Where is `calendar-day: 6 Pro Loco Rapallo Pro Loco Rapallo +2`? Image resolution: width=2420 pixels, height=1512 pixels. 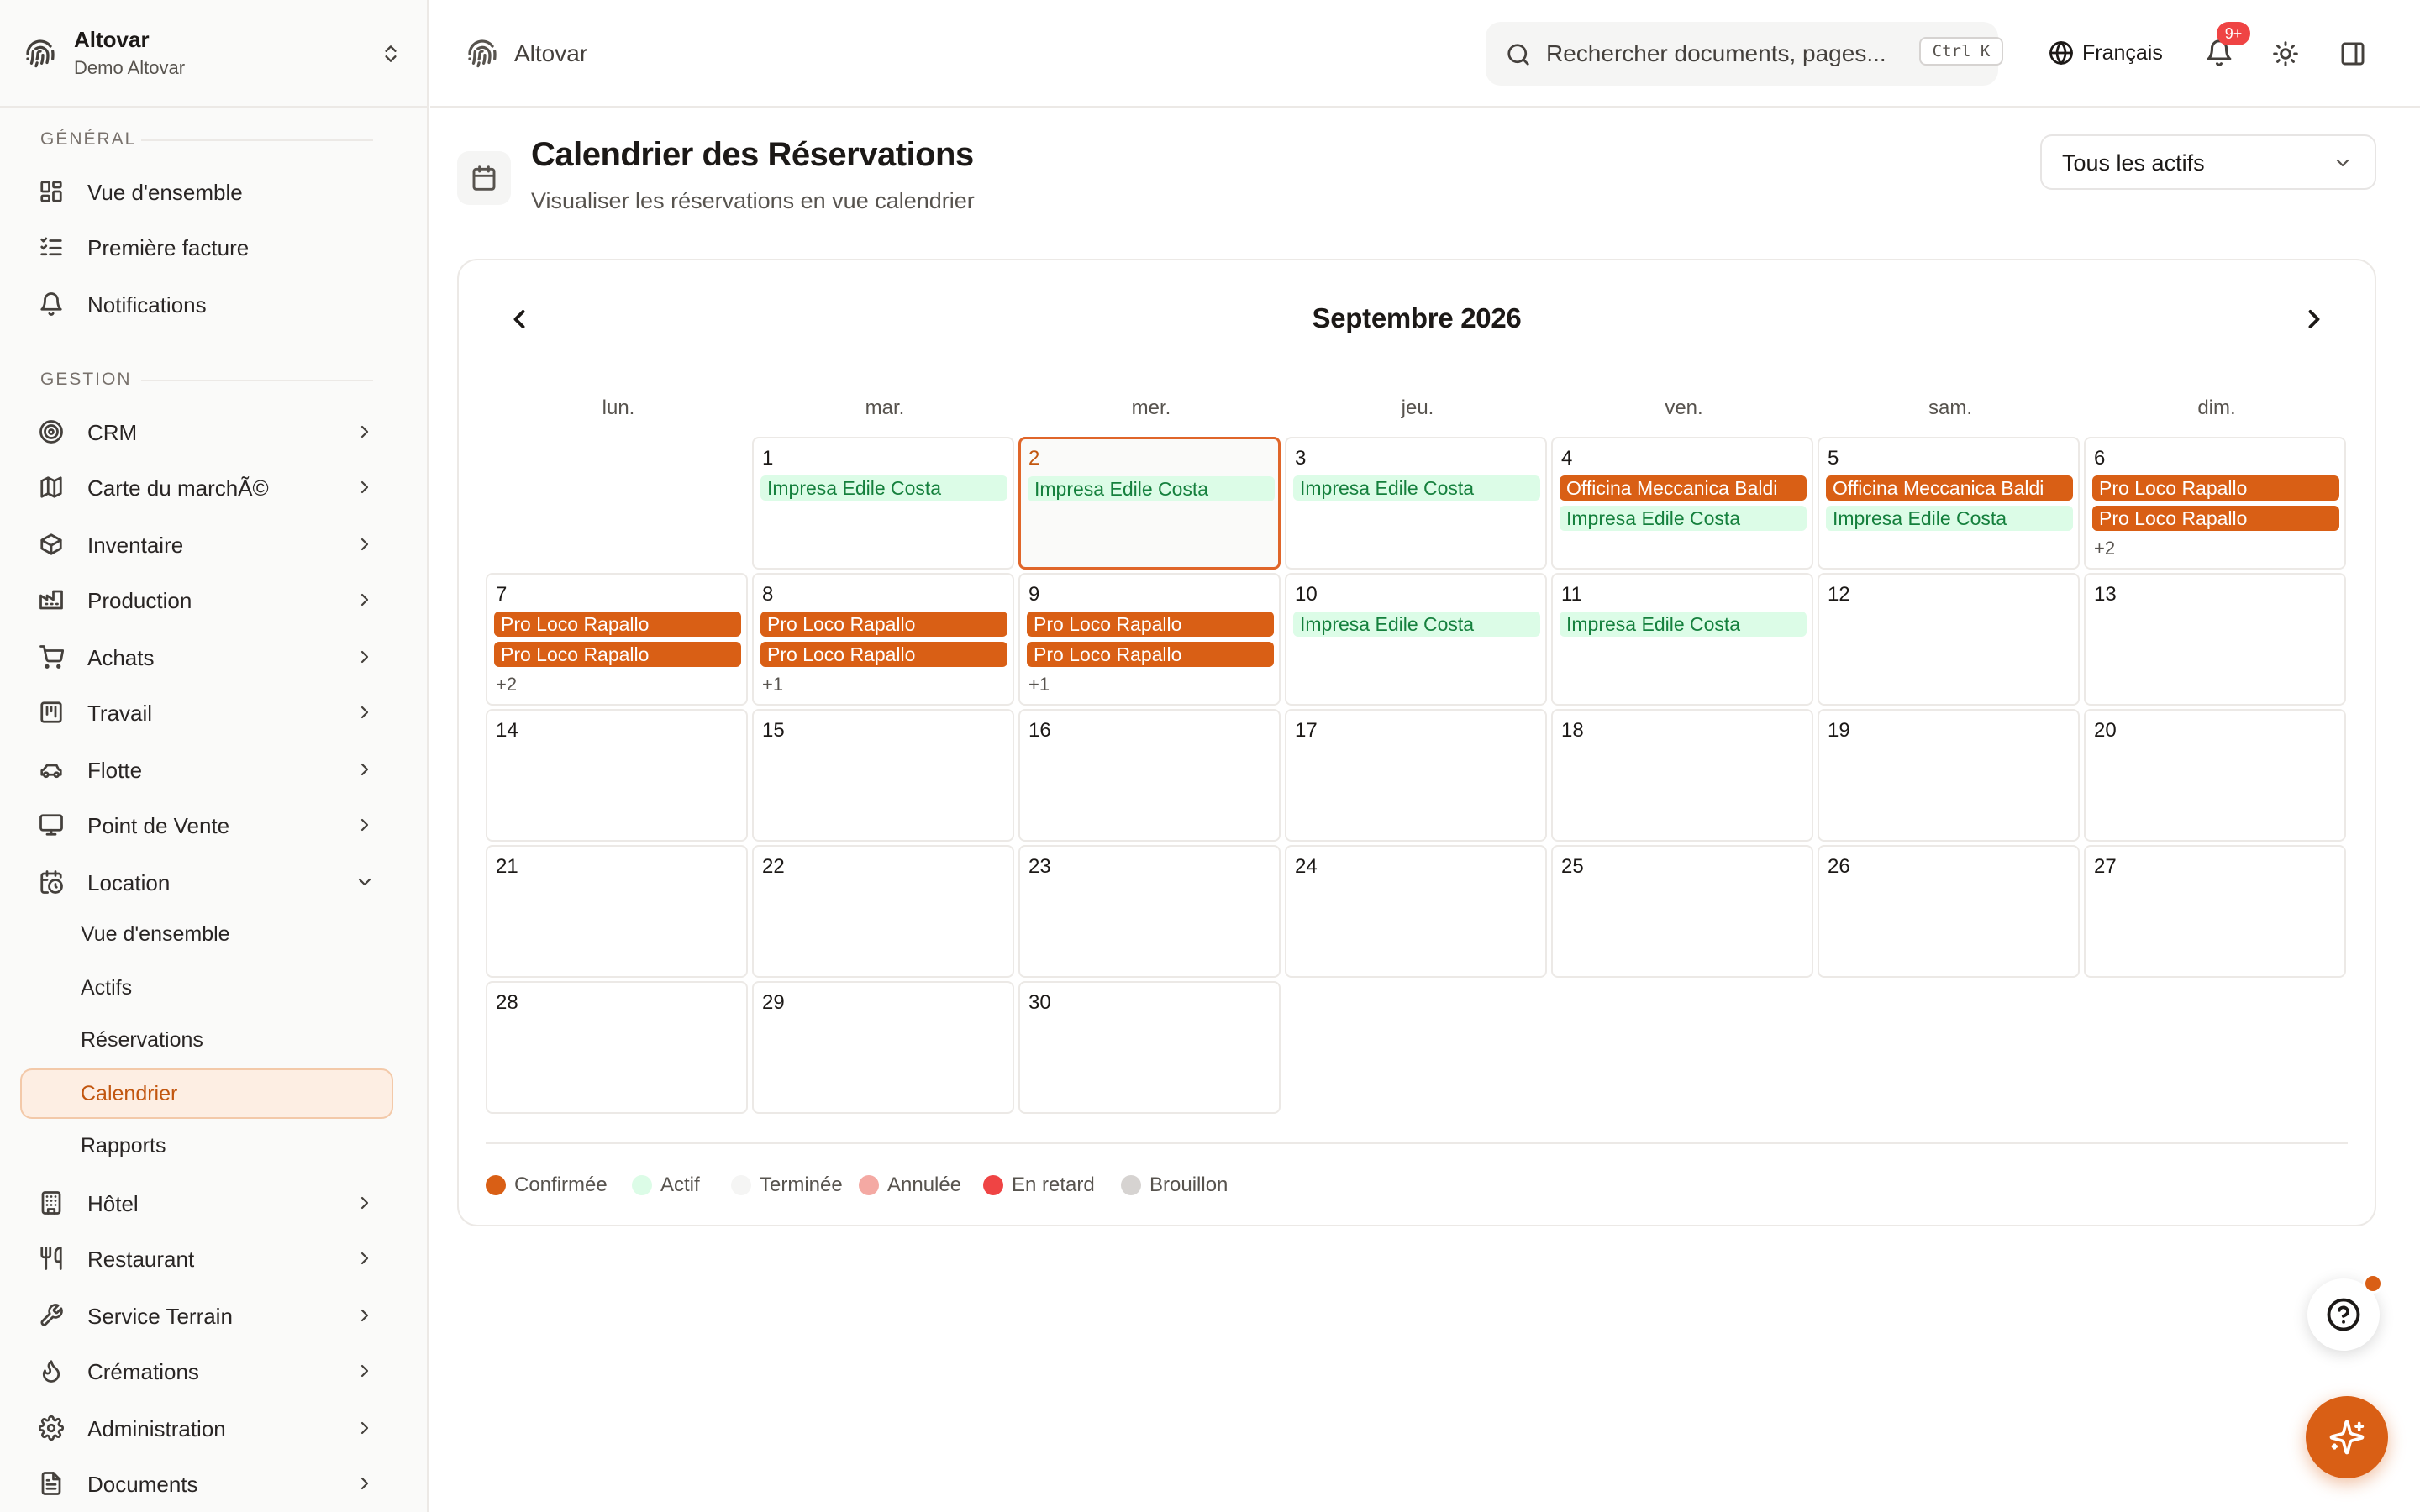
calendar-day: 6 Pro Loco Rapallo Pro Loco Rapallo +2 is located at coordinates (2215, 503).